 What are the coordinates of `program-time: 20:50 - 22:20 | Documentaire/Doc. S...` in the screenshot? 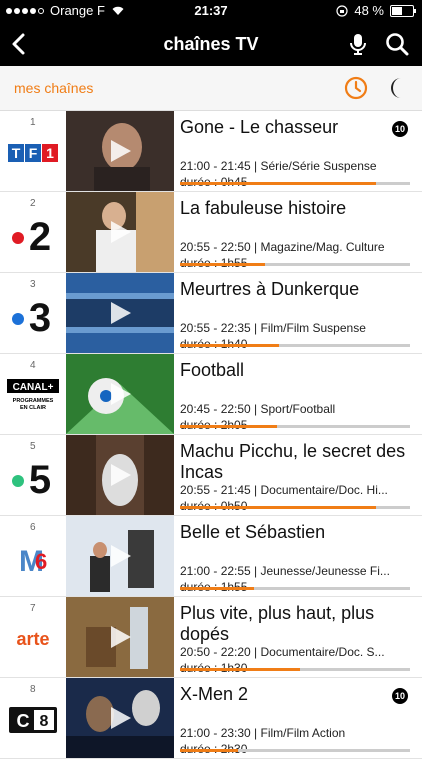 It's located at (282, 652).